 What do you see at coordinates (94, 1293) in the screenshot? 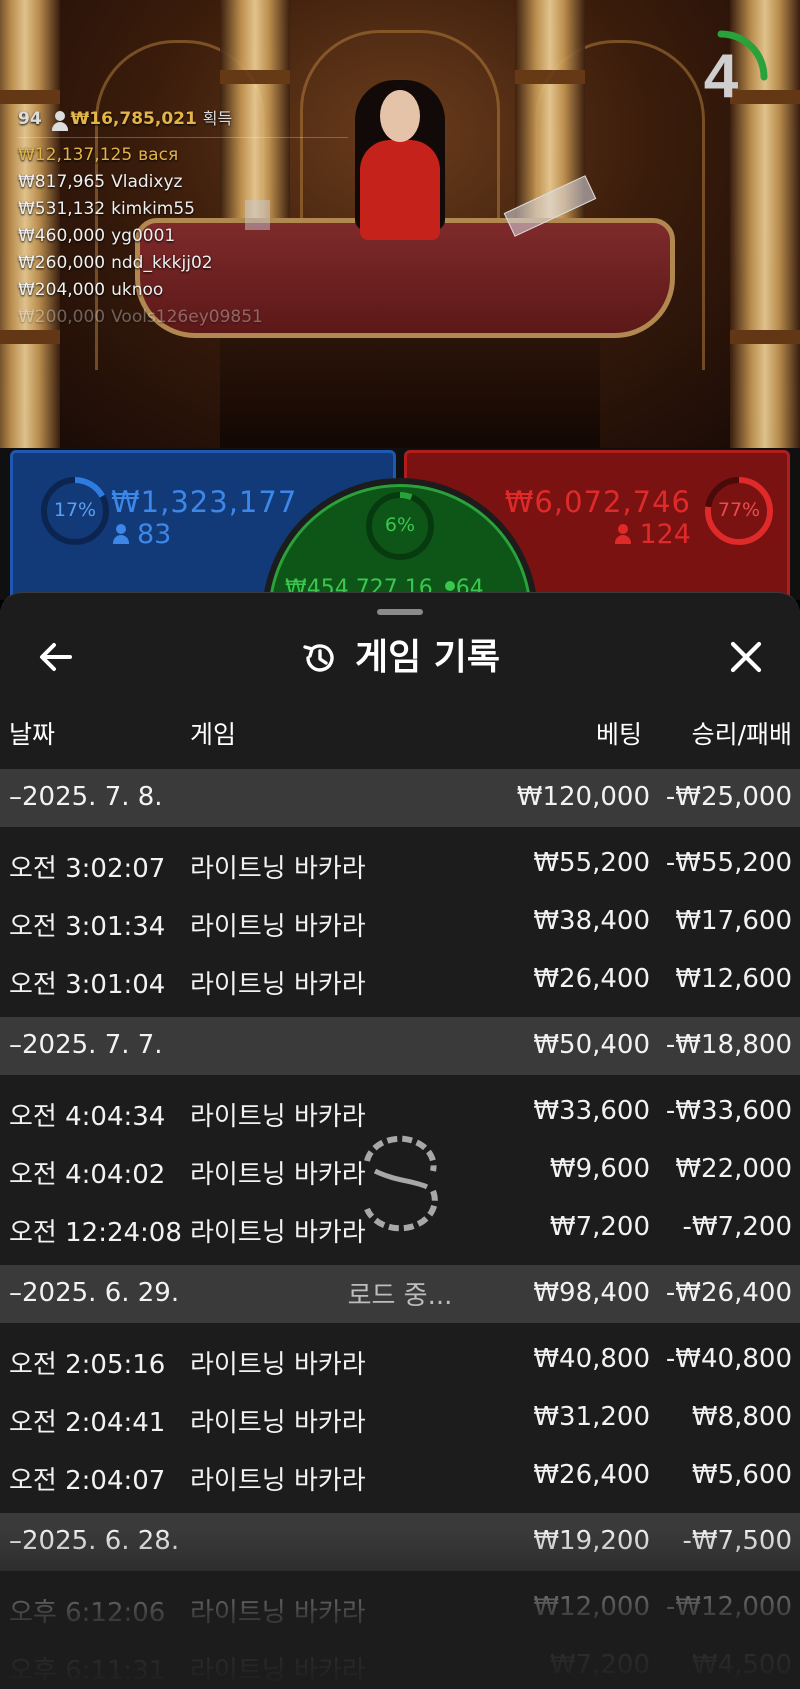
I see `group-date: –2025. 6. 29.` at bounding box center [94, 1293].